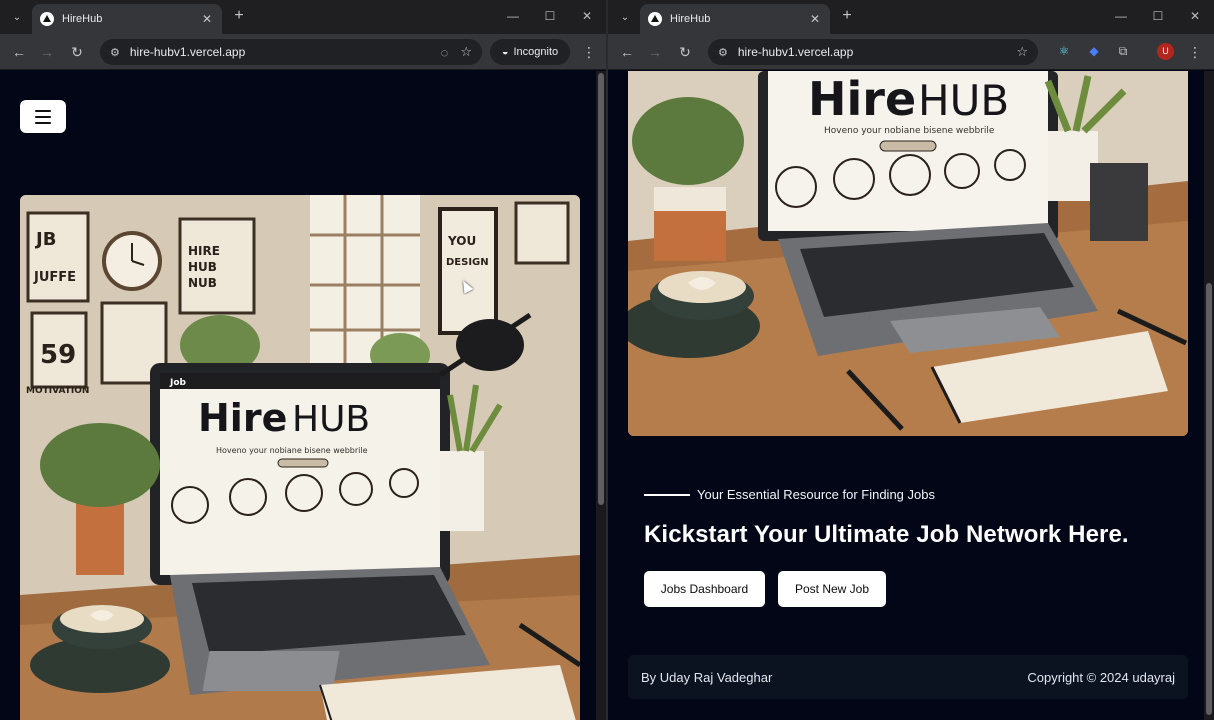  I want to click on svg-text: HIRE, so click(204, 251).